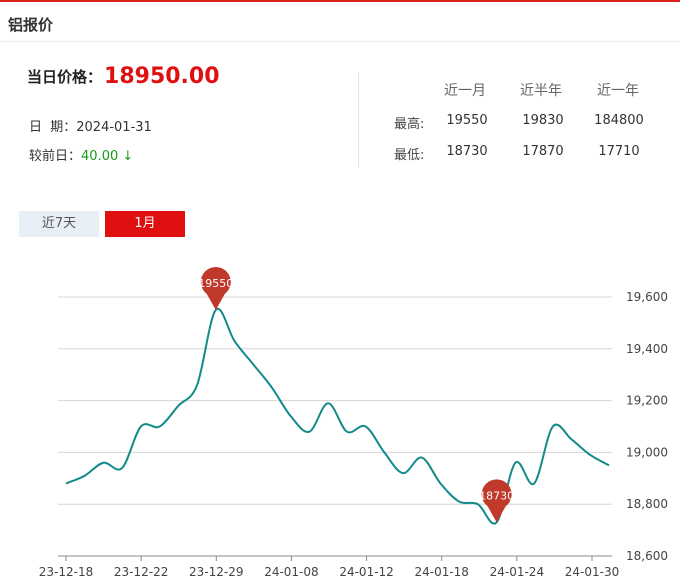 The width and height of the screenshot is (680, 579). What do you see at coordinates (55, 156) in the screenshot?
I see `change-label: 较前日：` at bounding box center [55, 156].